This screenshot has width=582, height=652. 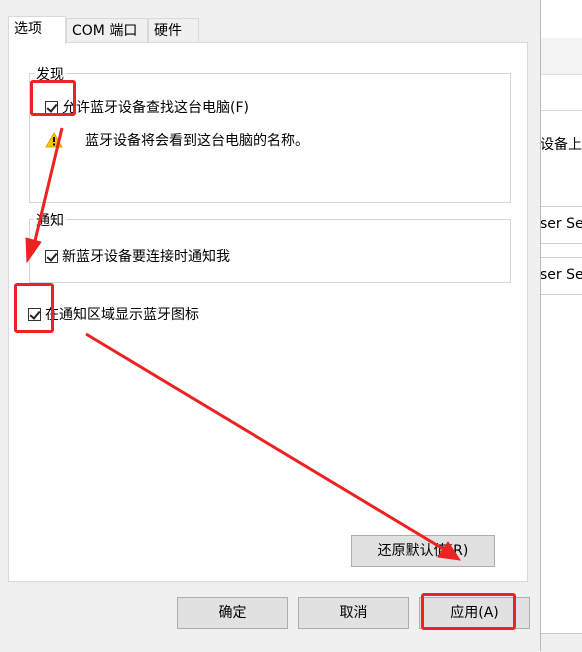 I want to click on background-text: 设备上, so click(x=561, y=145).